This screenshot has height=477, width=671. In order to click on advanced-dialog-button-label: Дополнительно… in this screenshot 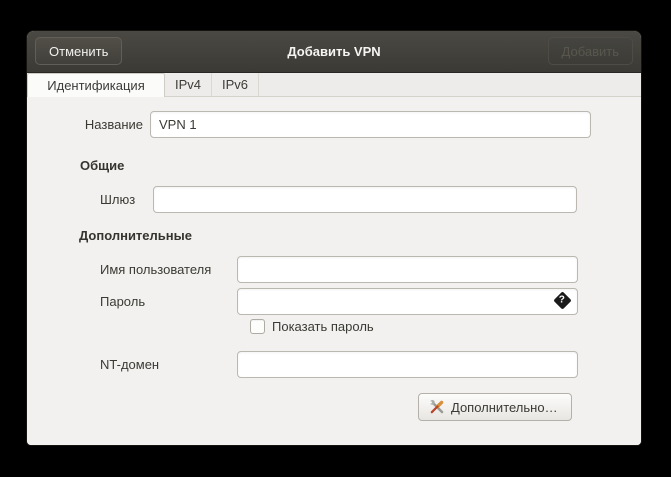, I will do `click(504, 407)`.